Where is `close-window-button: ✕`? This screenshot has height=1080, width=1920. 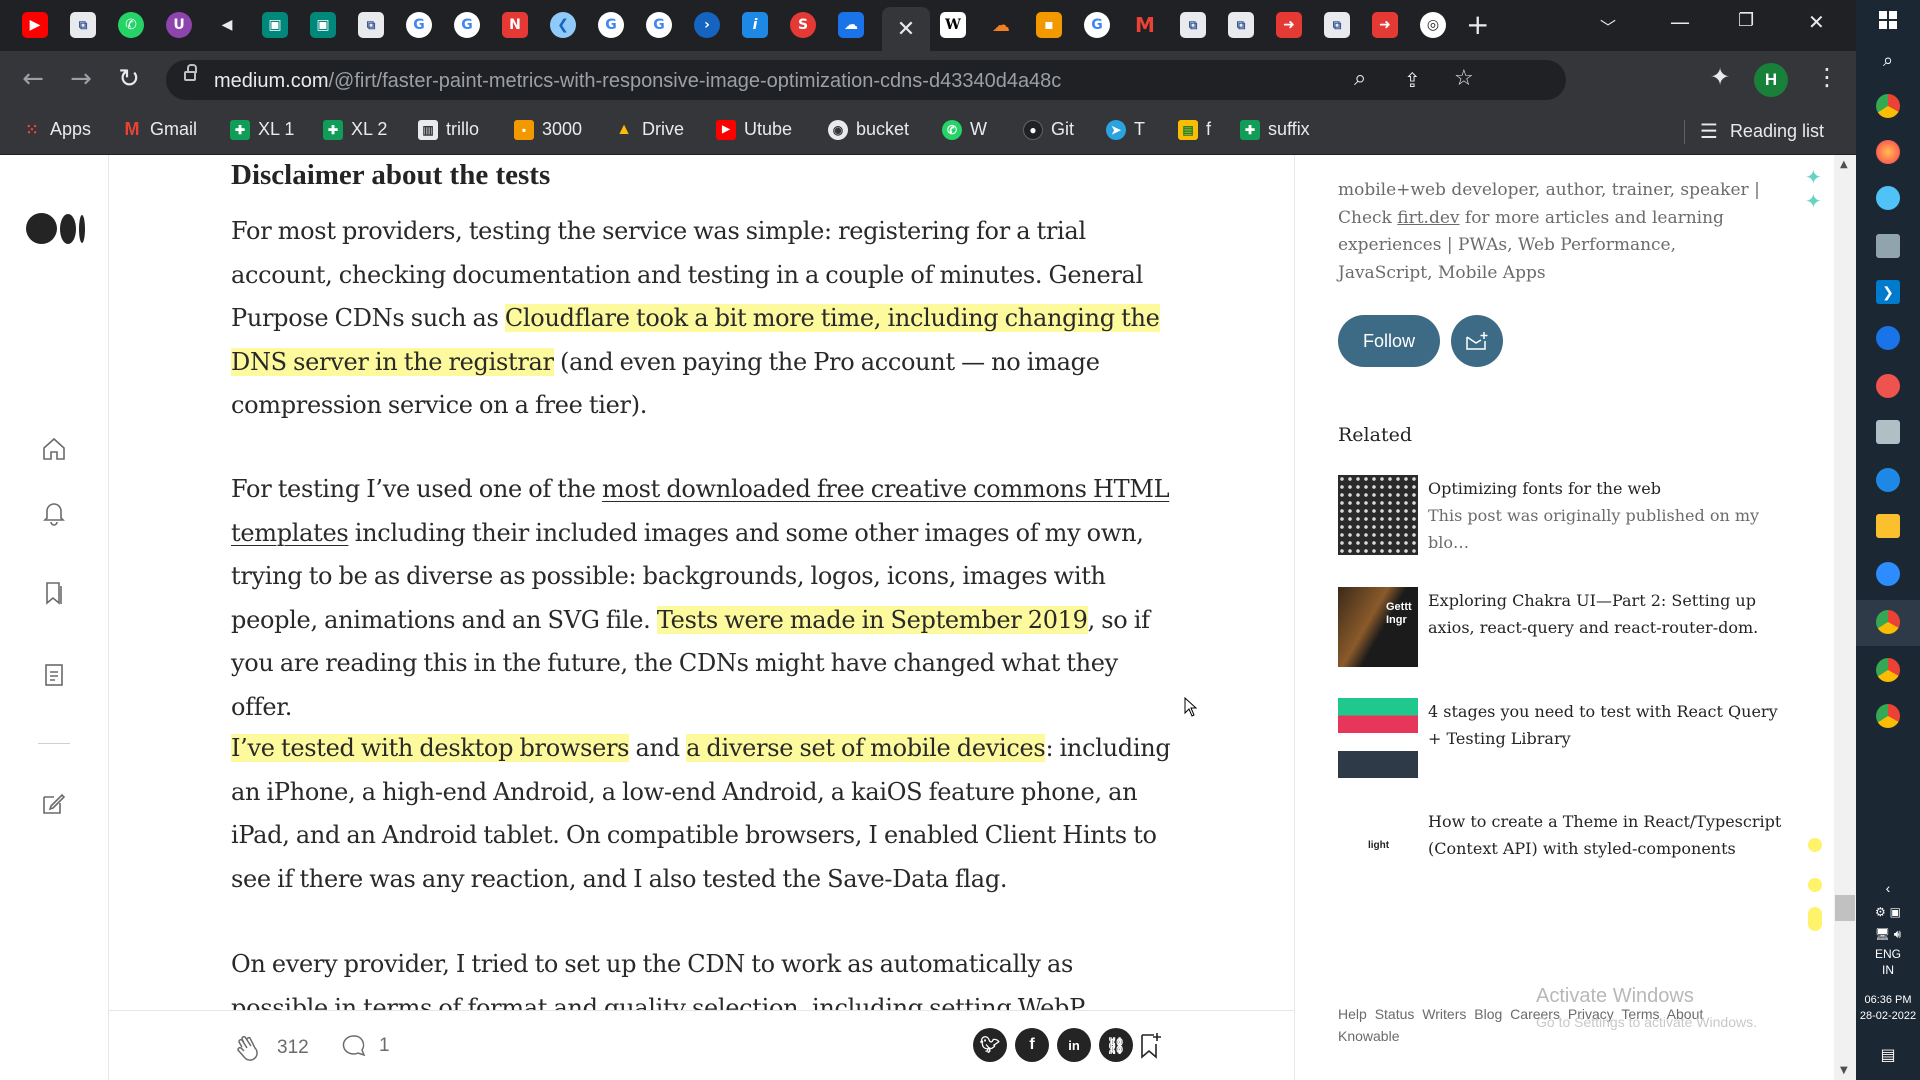
close-window-button: ✕ is located at coordinates (1816, 22).